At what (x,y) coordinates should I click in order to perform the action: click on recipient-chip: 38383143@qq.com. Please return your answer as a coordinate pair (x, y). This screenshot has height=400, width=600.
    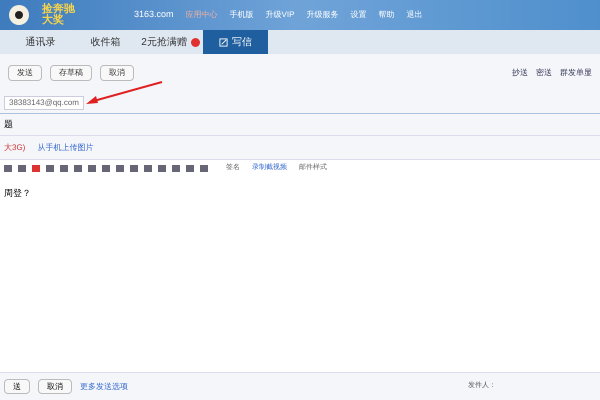
    Looking at the image, I should click on (44, 103).